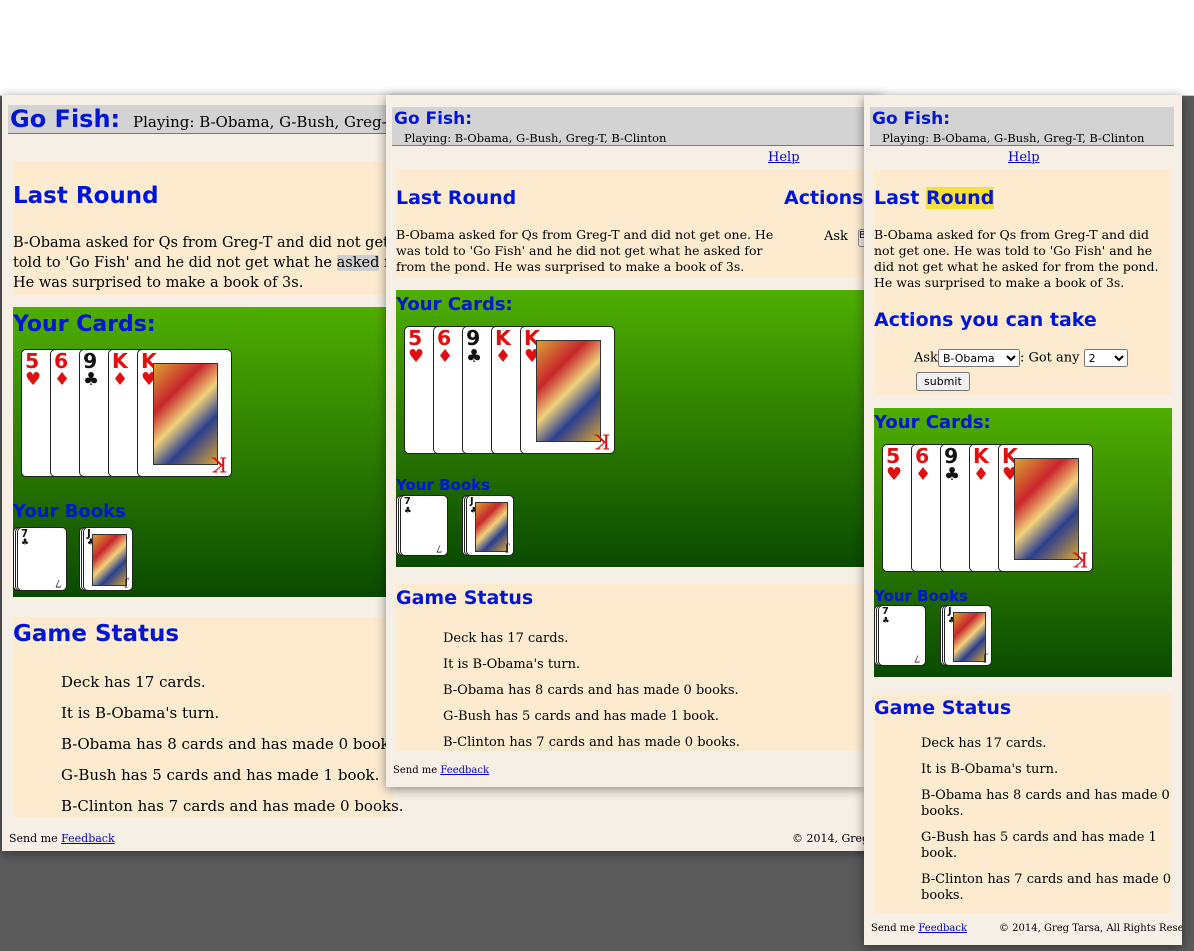  I want to click on submit-button: submit, so click(943, 381).